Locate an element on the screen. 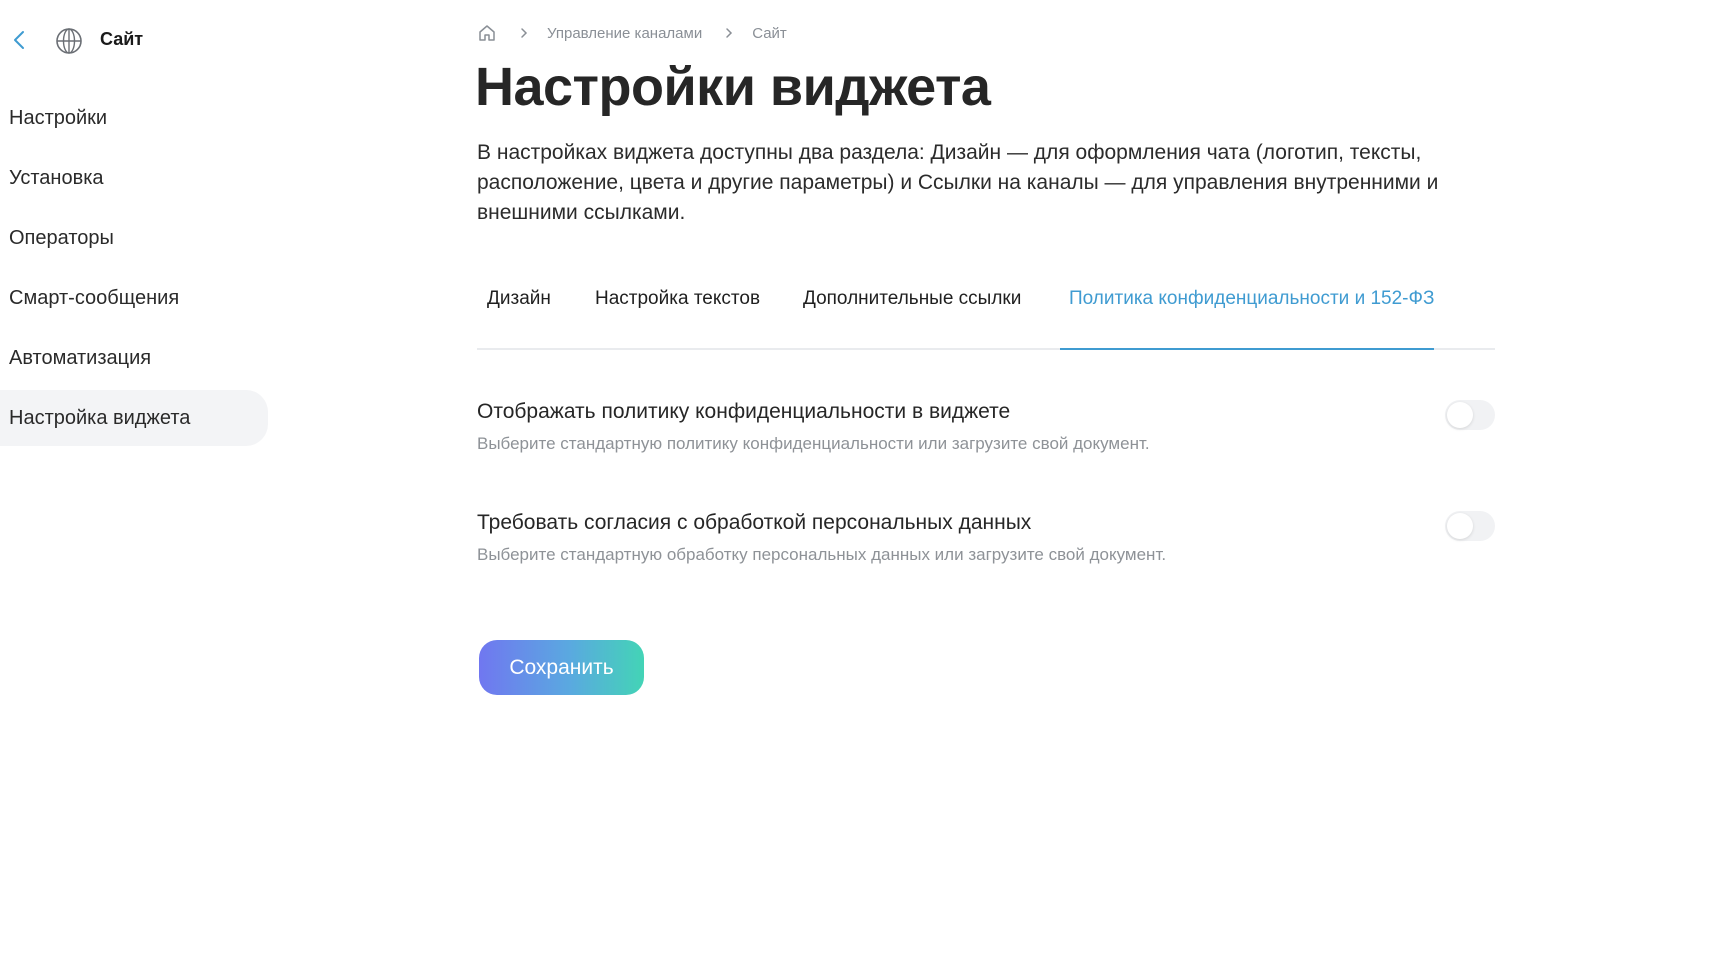 This screenshot has height=968, width=1735. sidebar-item-smart-messages: Смарт-сообщения is located at coordinates (134, 298).